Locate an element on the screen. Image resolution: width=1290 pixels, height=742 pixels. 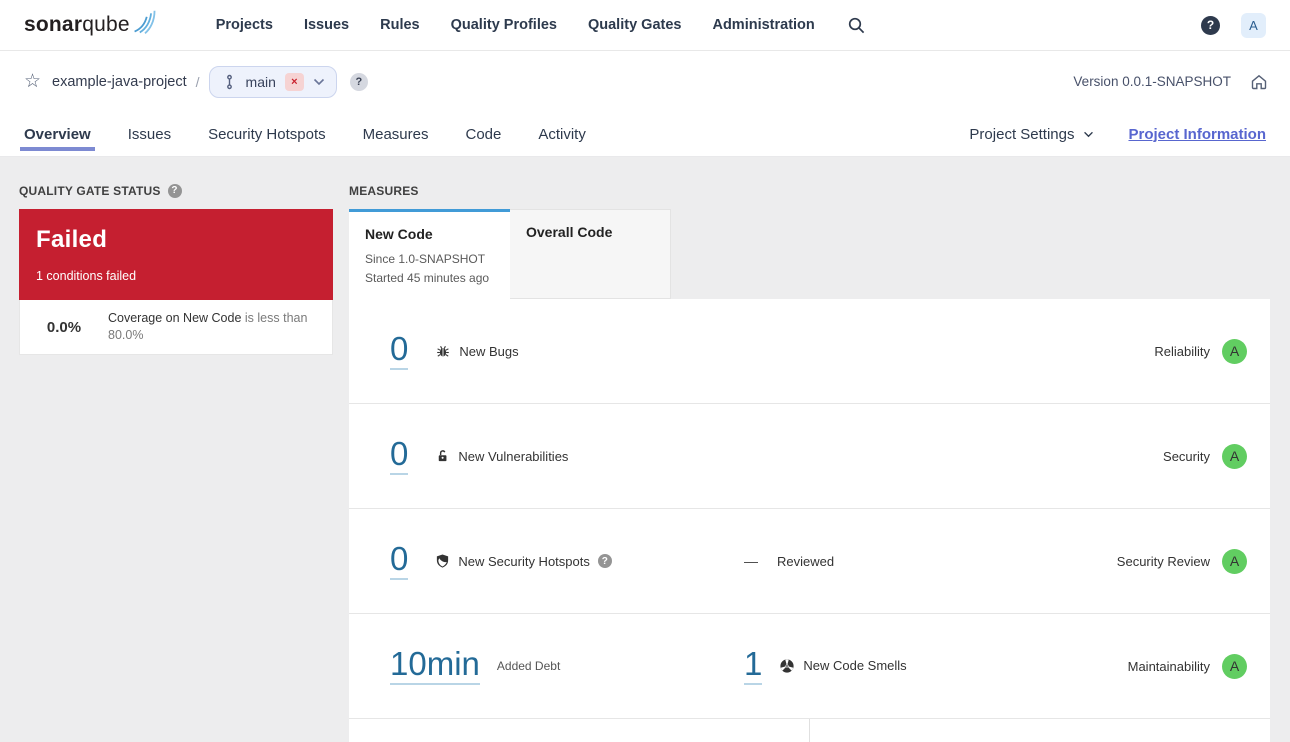
lock-icon is located at coordinates (442, 456).